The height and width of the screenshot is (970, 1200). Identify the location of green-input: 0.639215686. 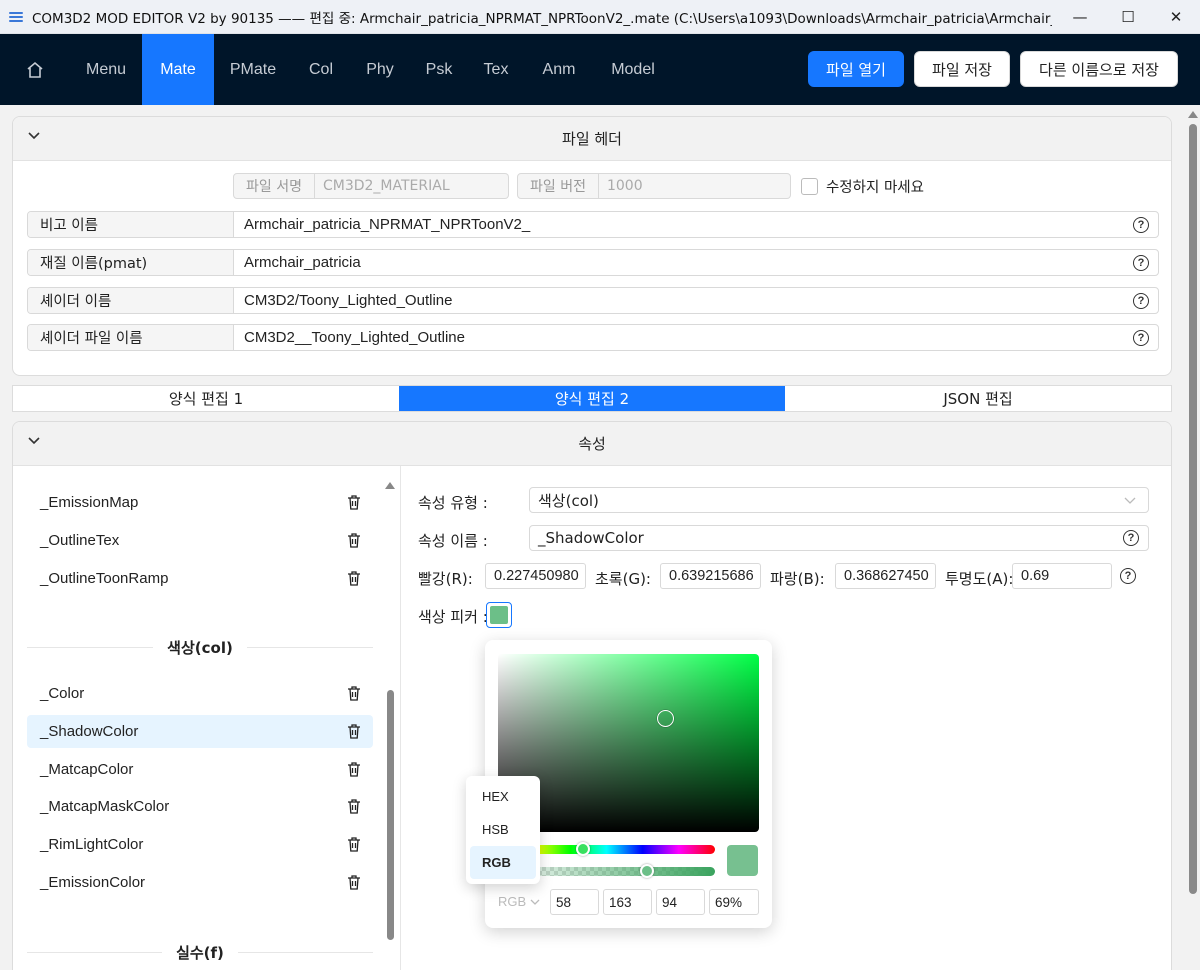
(710, 576).